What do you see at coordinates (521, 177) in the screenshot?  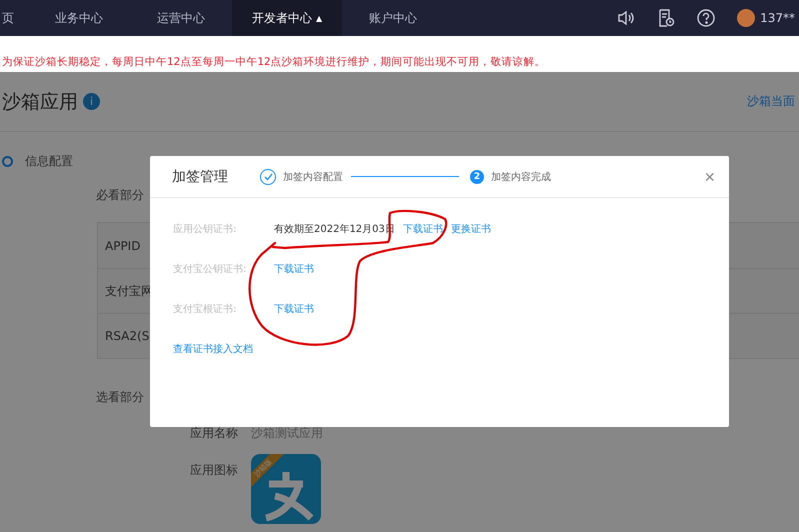 I see `step-label: 加签内容完成` at bounding box center [521, 177].